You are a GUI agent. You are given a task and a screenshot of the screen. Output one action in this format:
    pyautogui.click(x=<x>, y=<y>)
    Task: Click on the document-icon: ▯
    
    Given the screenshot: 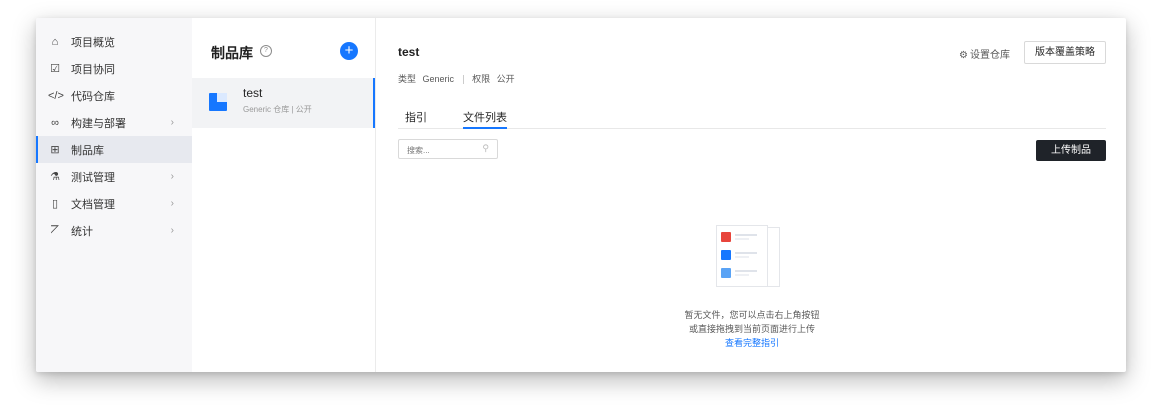 What is the action you would take?
    pyautogui.click(x=55, y=204)
    